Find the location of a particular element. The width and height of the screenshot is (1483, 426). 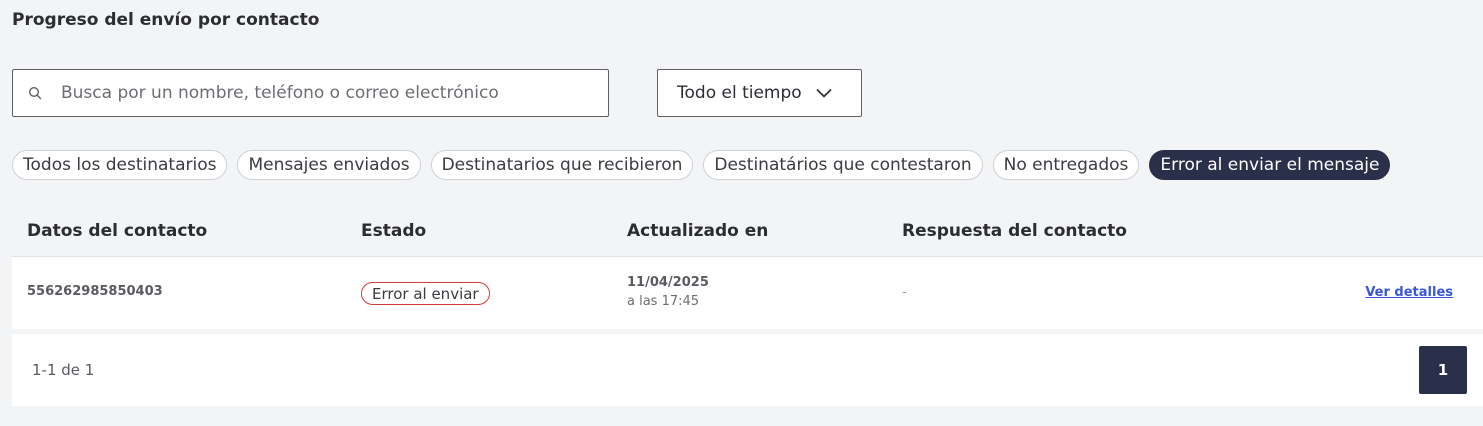

chip-recipients-replied: Destinatários que contestaron is located at coordinates (843, 165).